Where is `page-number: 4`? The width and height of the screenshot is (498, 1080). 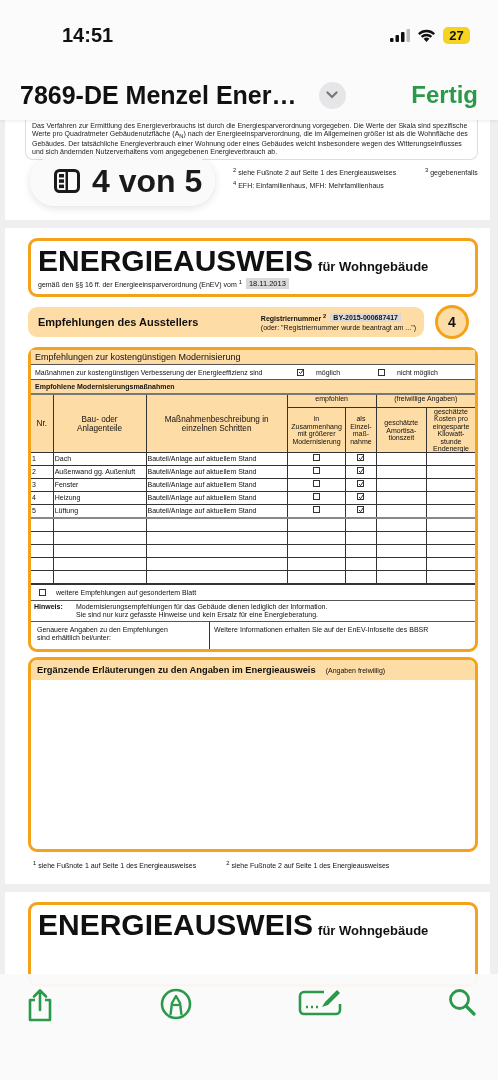 page-number: 4 is located at coordinates (452, 322).